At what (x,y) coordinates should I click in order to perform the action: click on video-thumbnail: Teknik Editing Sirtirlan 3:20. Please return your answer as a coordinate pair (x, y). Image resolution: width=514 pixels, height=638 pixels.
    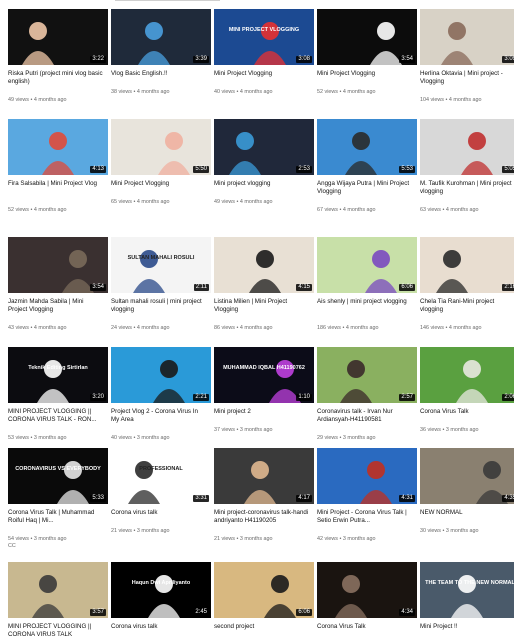
    Looking at the image, I should click on (58, 375).